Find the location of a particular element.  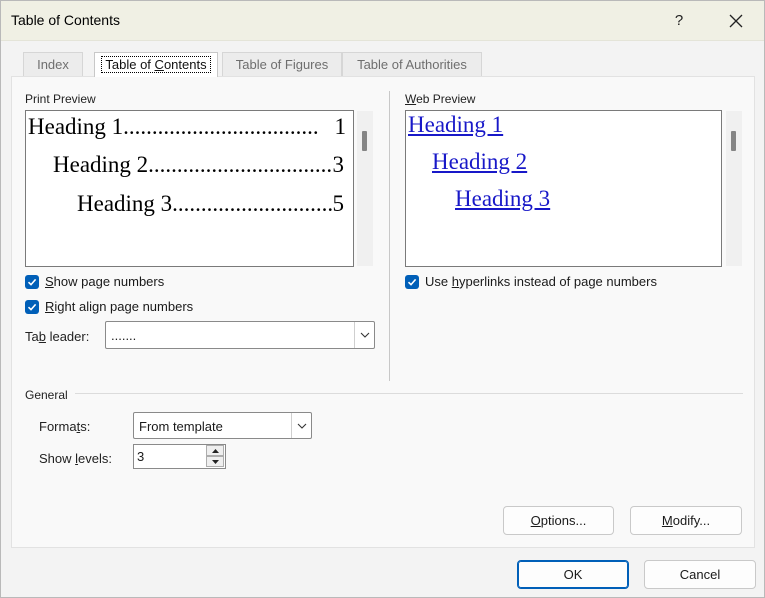

right-align-checkbox is located at coordinates (32, 306).